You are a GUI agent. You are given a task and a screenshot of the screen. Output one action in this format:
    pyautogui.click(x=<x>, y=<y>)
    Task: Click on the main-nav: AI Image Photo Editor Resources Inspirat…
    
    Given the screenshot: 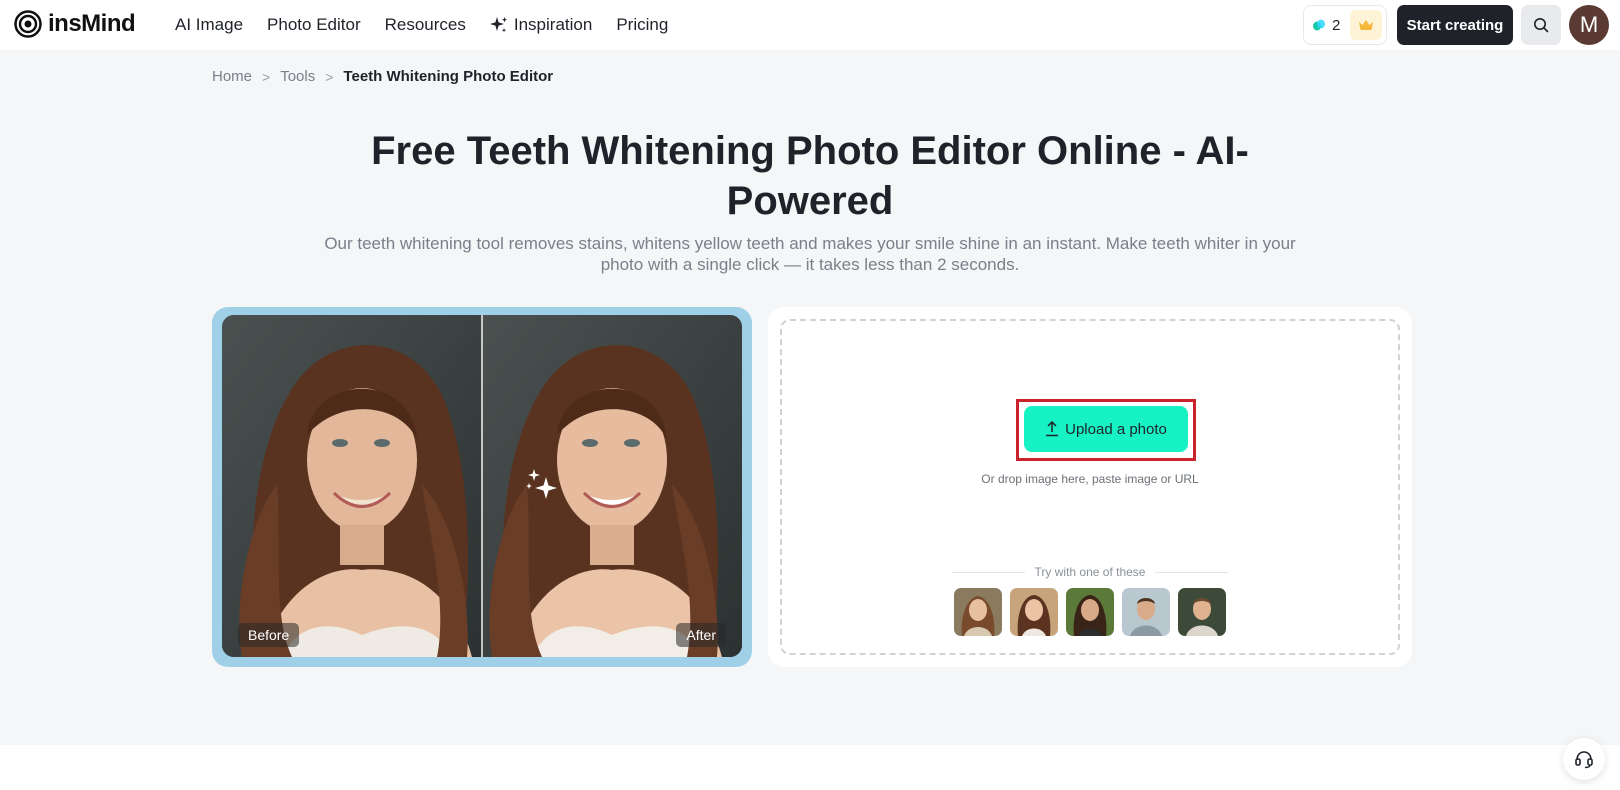 What is the action you would take?
    pyautogui.click(x=421, y=25)
    